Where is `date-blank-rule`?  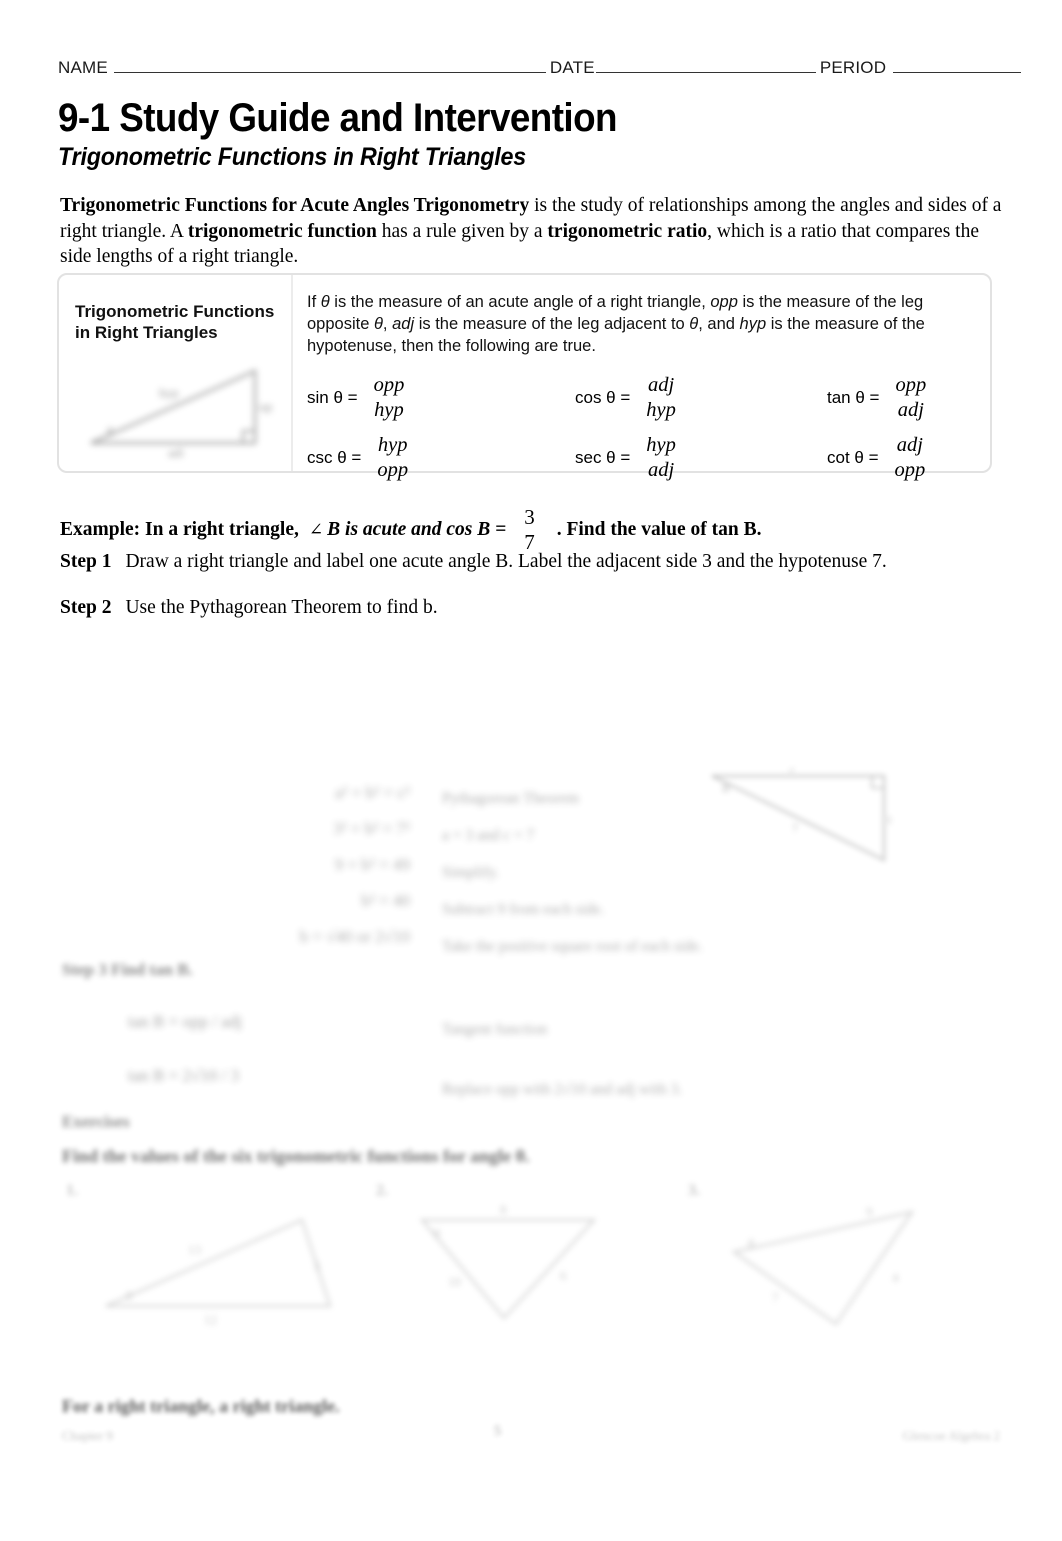 date-blank-rule is located at coordinates (705, 66).